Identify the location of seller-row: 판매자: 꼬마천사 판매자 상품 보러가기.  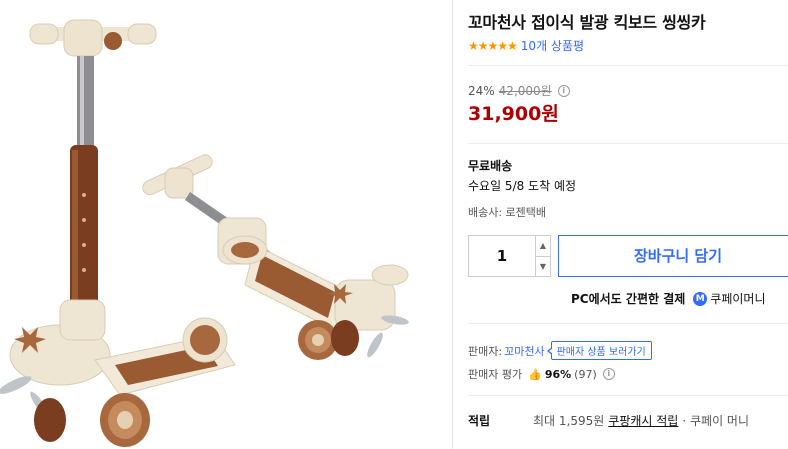
(560, 350).